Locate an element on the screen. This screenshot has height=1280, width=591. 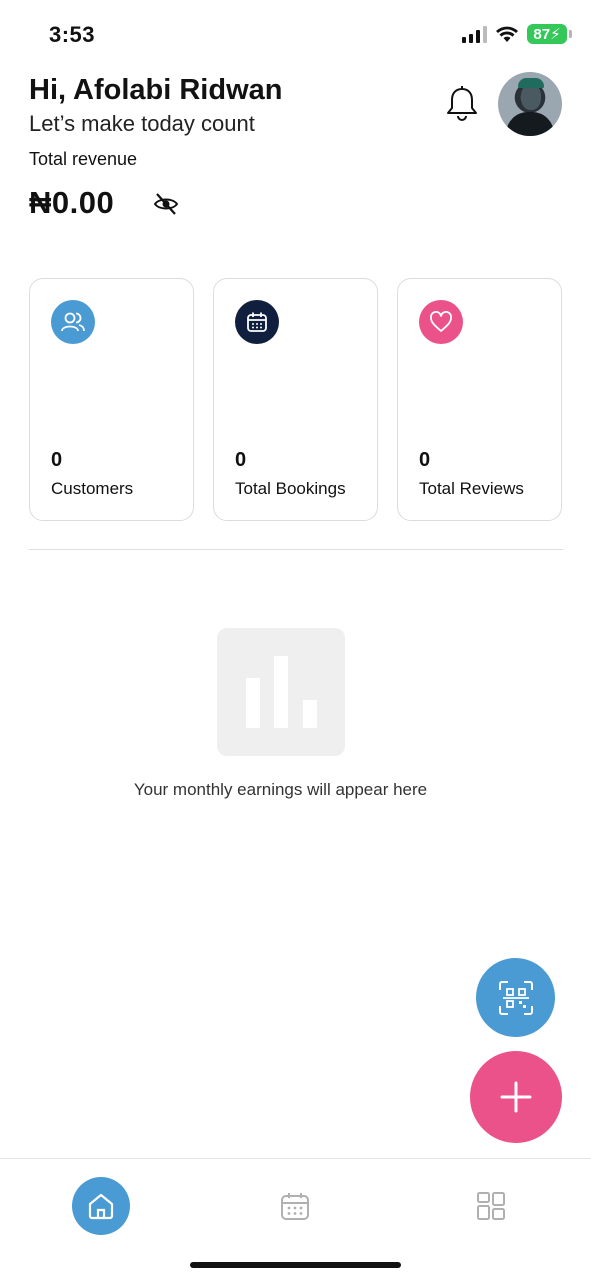
signal-icon is located at coordinates (474, 34).